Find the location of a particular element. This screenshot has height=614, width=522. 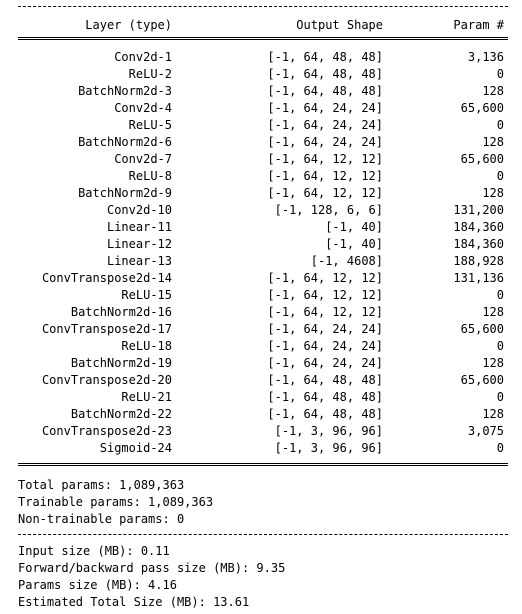

layer-name: Sigmoid-24 is located at coordinates (135, 448).